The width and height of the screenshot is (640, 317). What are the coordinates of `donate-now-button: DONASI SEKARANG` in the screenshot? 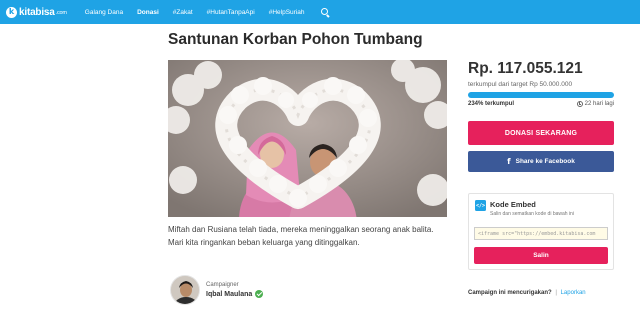 It's located at (541, 133).